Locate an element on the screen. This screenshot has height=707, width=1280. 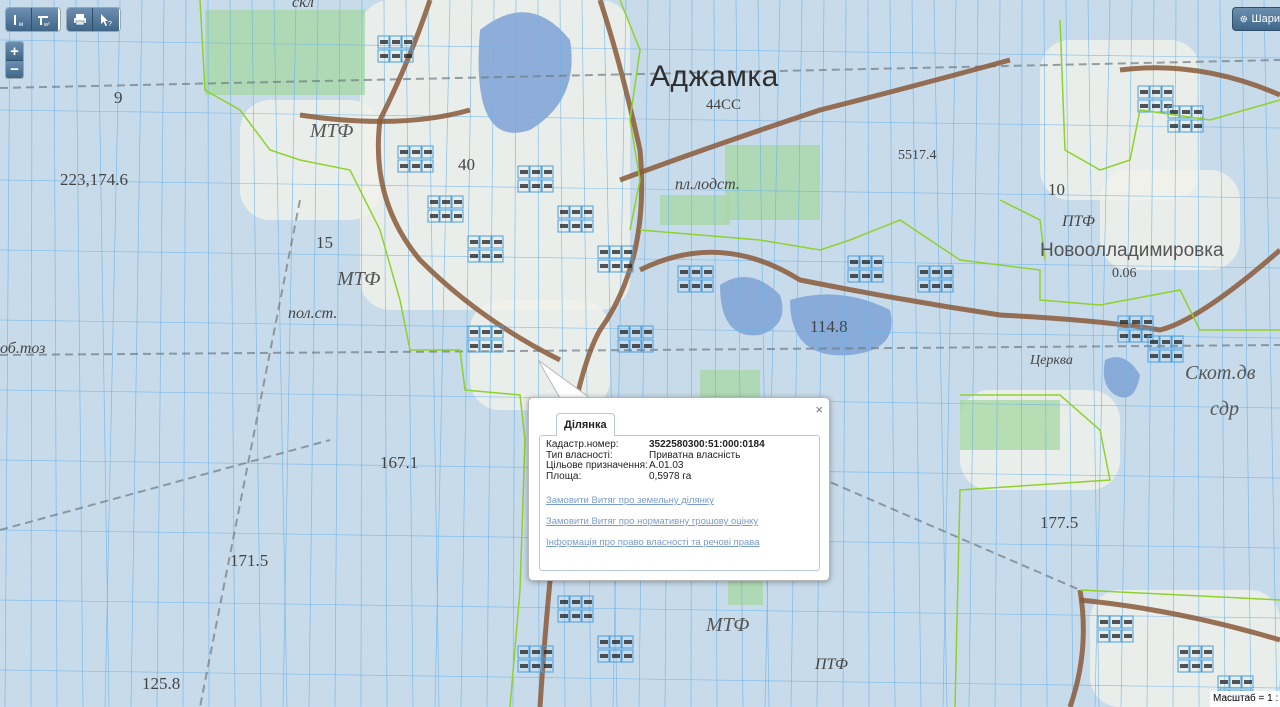
map-label-vsp: 5517.4 is located at coordinates (917, 155).